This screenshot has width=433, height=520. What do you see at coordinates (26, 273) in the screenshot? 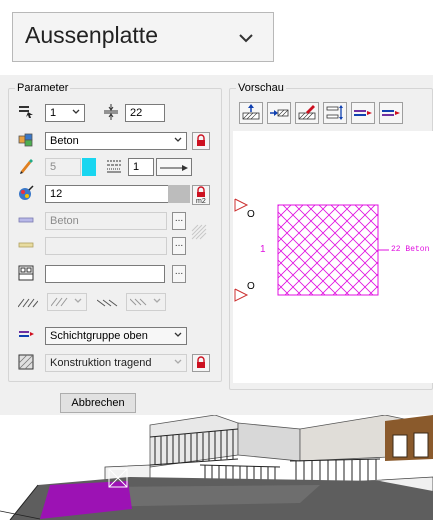
I see `pattern-icon` at bounding box center [26, 273].